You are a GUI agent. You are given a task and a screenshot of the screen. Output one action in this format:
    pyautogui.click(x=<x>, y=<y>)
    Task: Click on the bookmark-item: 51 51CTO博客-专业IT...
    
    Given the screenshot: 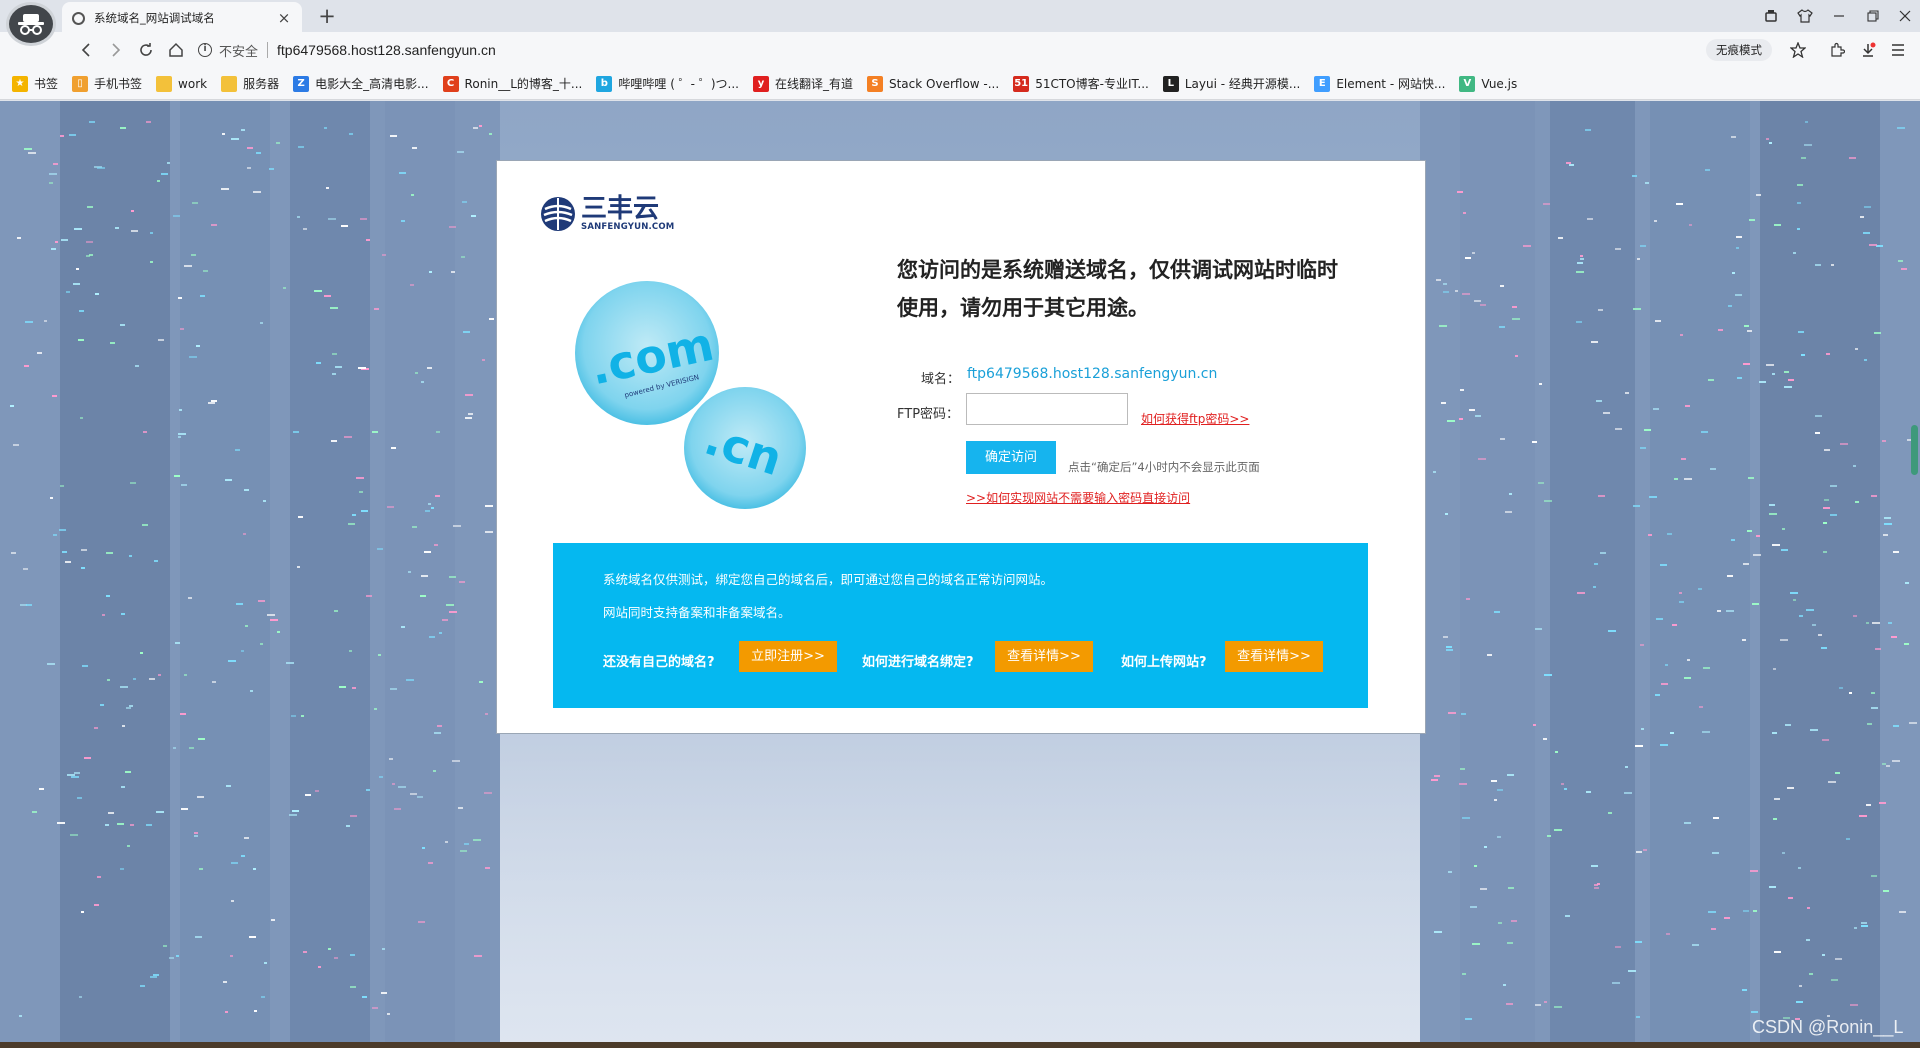 What is the action you would take?
    pyautogui.click(x=1081, y=83)
    